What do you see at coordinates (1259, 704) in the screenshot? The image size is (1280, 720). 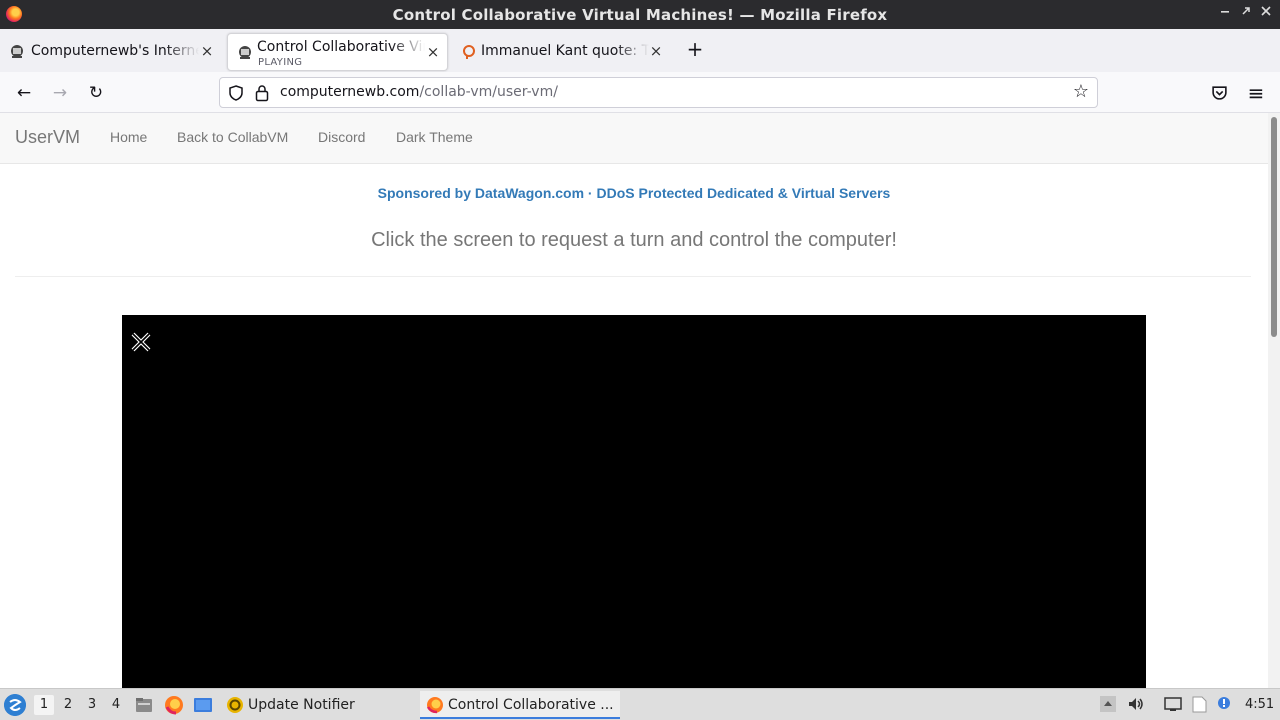 I see `clock: 4:51` at bounding box center [1259, 704].